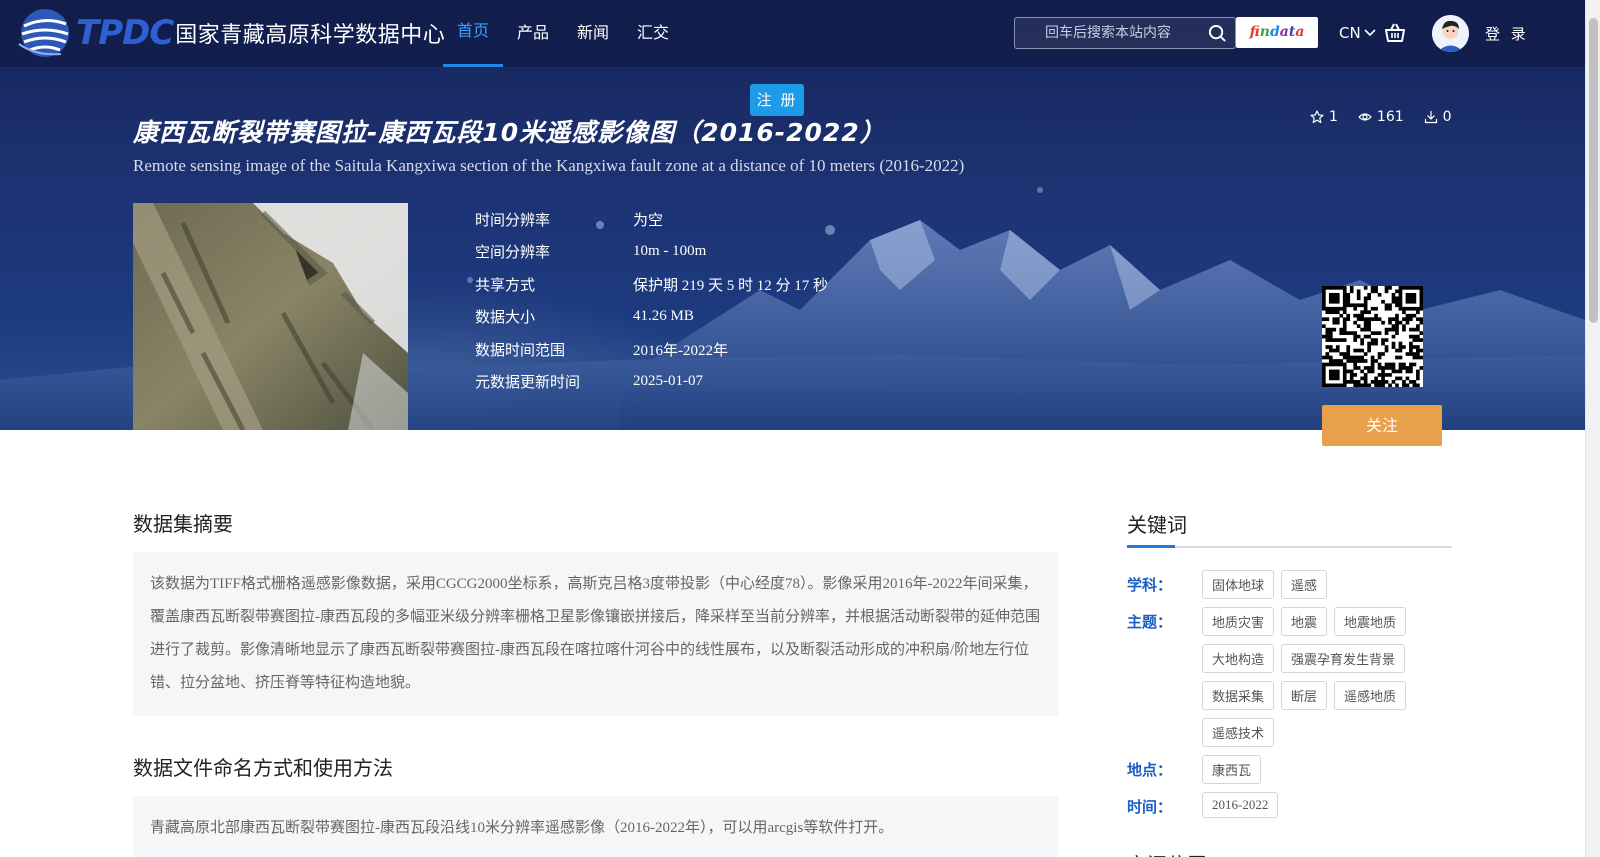 This screenshot has width=1600, height=857. I want to click on qr-code, so click(1373, 337).